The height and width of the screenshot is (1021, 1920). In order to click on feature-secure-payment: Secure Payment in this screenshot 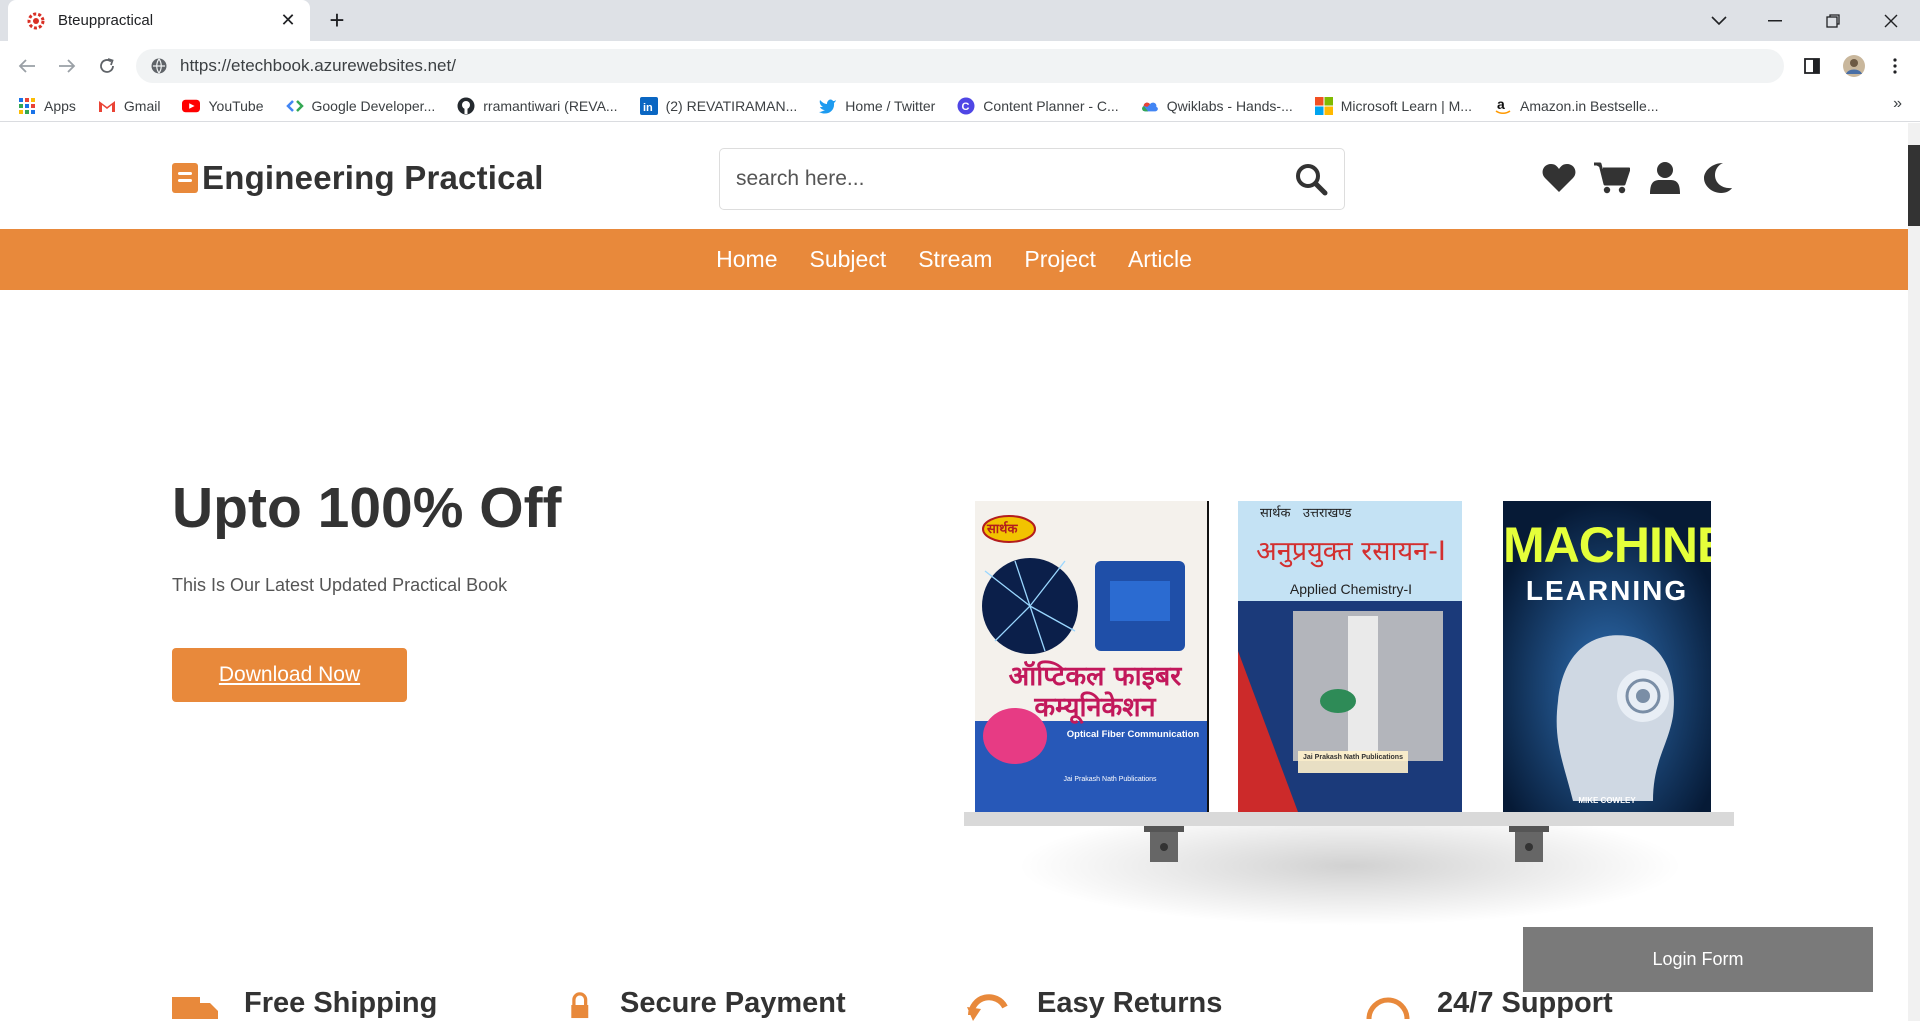, I will do `click(708, 1003)`.